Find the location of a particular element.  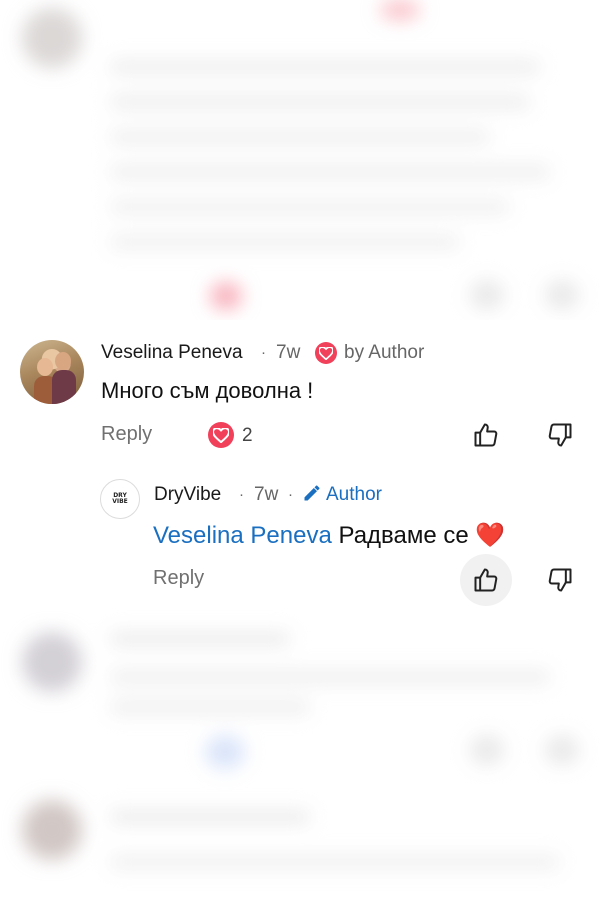

comment-text: Много съм доволна ! is located at coordinates (207, 390).